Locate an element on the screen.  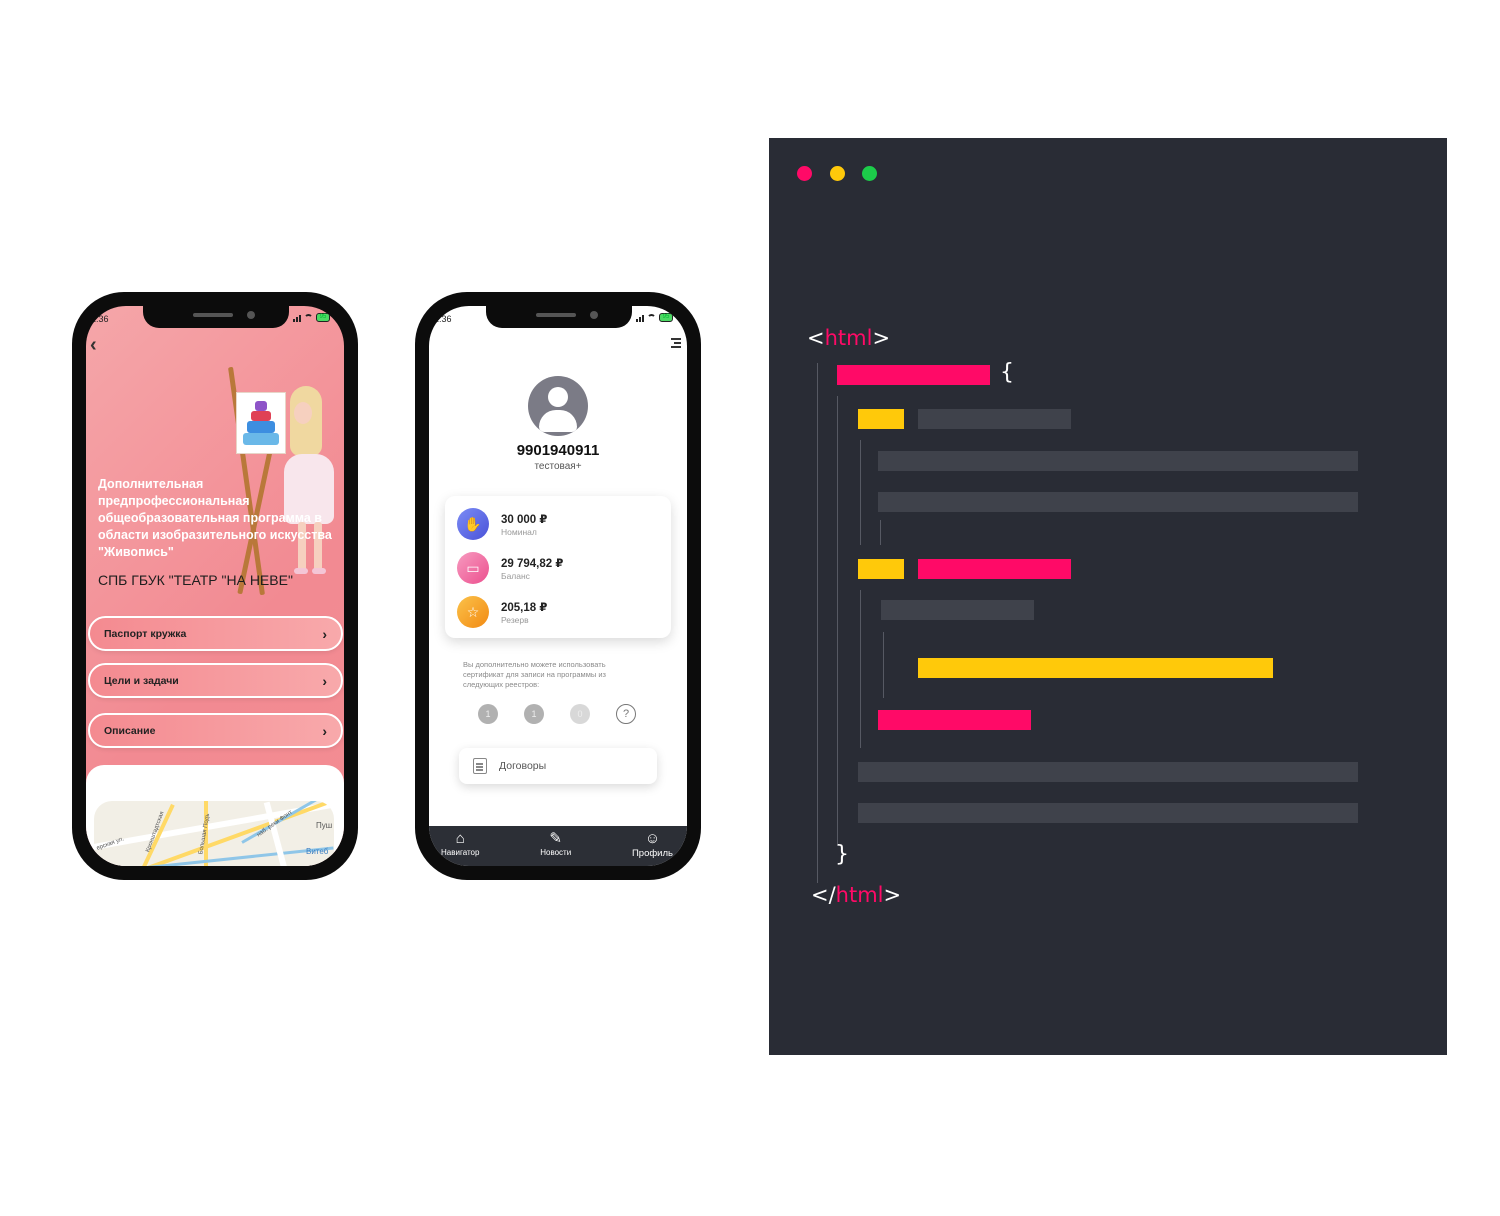
html-close-tag: </html> is located at coordinates (856, 895).